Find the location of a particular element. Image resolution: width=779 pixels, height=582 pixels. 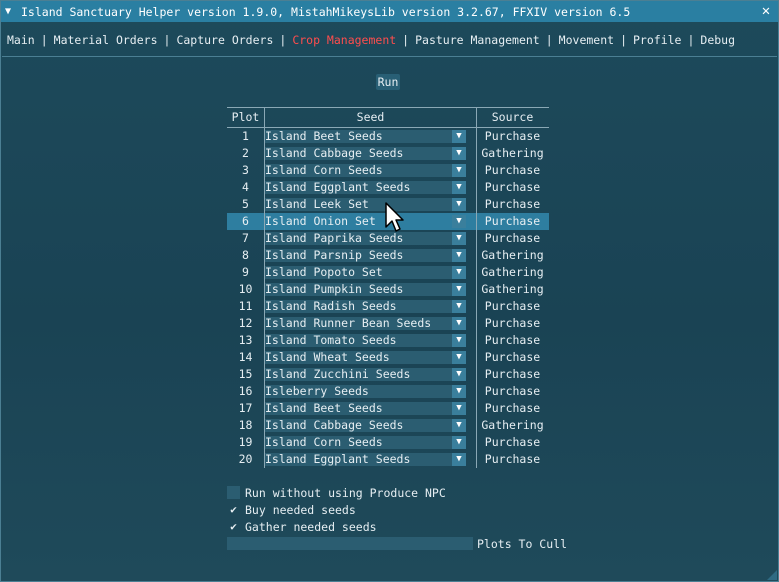

table-row: 1 Island Beet Seeds ▼ Purchase is located at coordinates (388, 136).